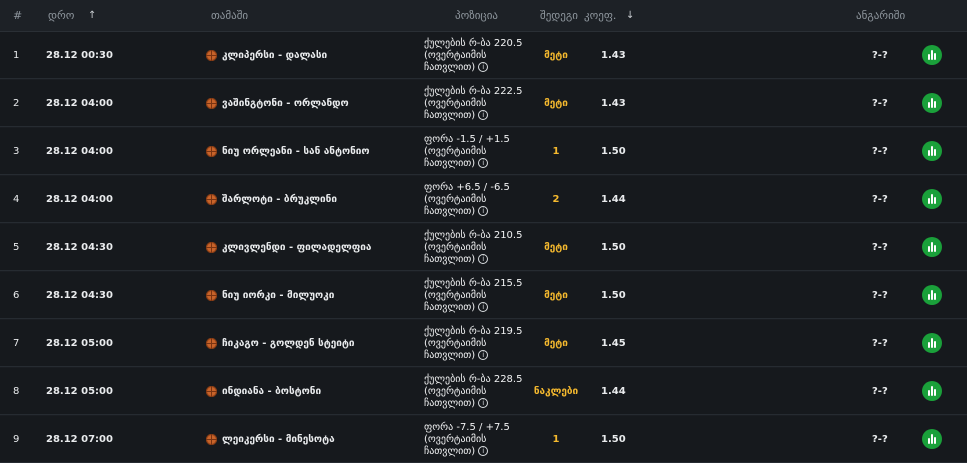 This screenshot has width=967, height=463. I want to click on match-name: ლეიკერსი - მინესოტა, so click(270, 439).